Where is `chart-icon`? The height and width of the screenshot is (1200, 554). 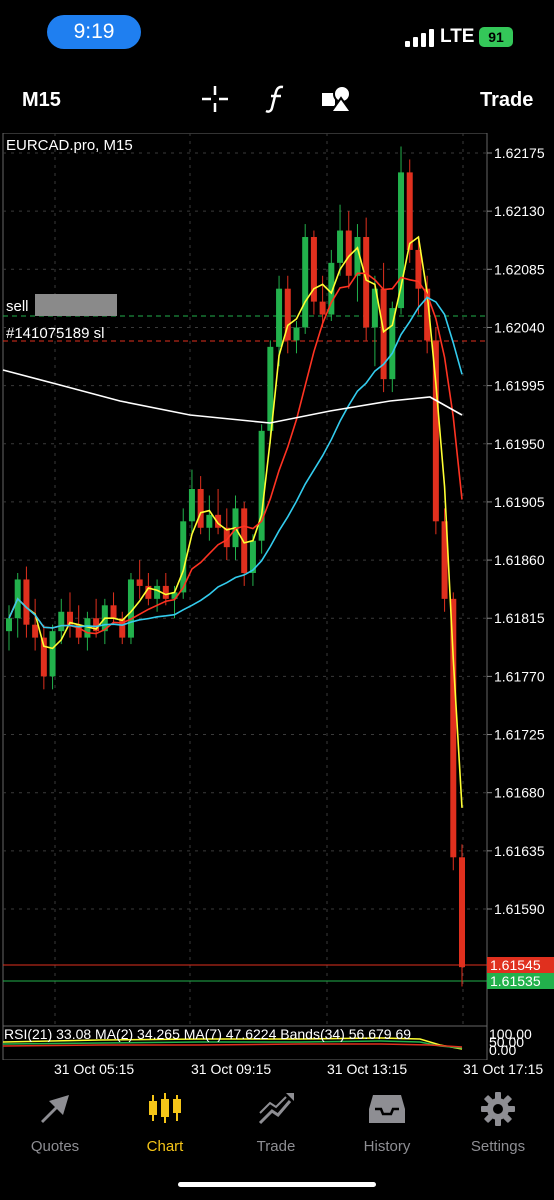 chart-icon is located at coordinates (165, 1108).